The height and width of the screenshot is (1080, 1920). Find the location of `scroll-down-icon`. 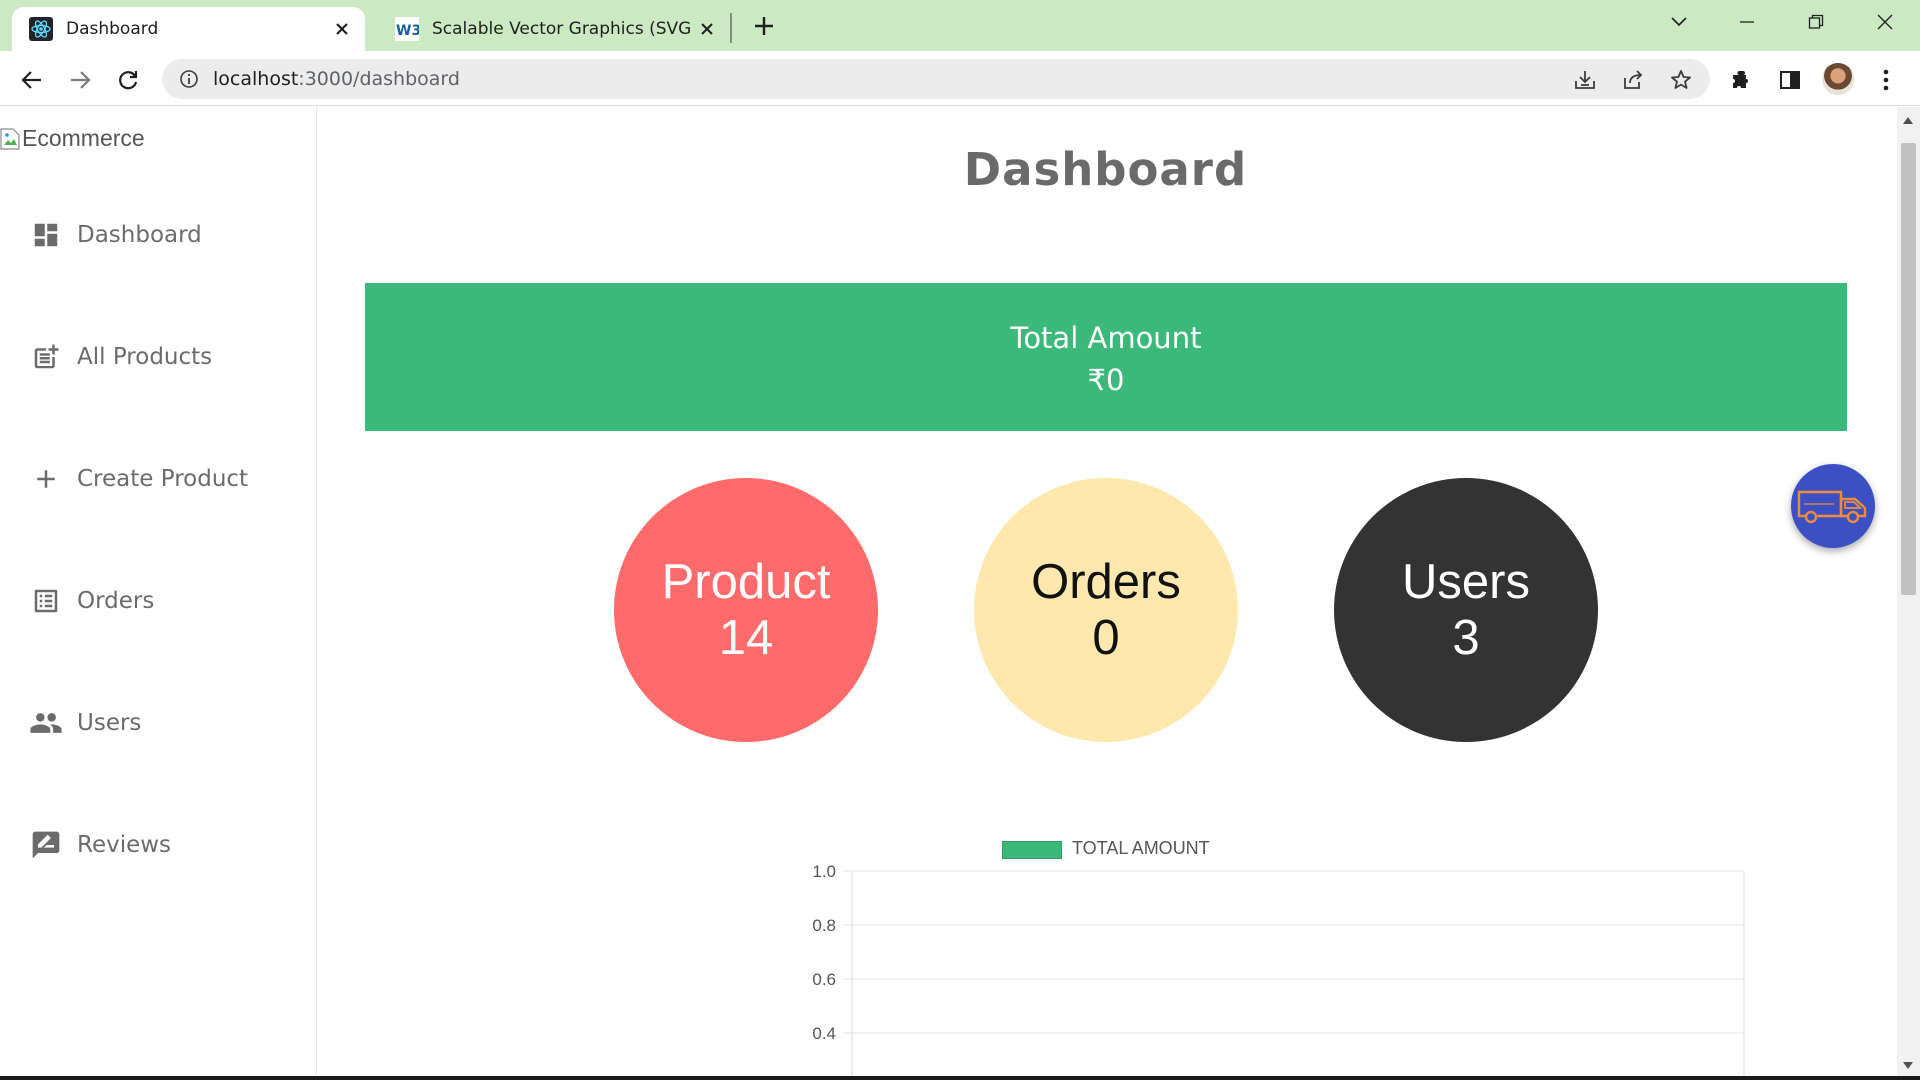

scroll-down-icon is located at coordinates (1908, 1065).